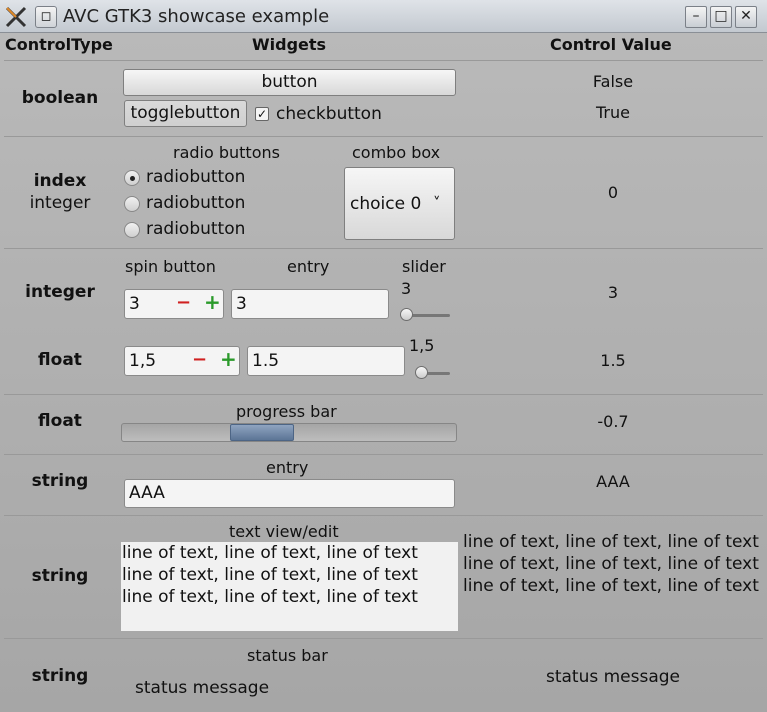 The width and height of the screenshot is (767, 712). I want to click on row-type-integer: integer, so click(60, 292).